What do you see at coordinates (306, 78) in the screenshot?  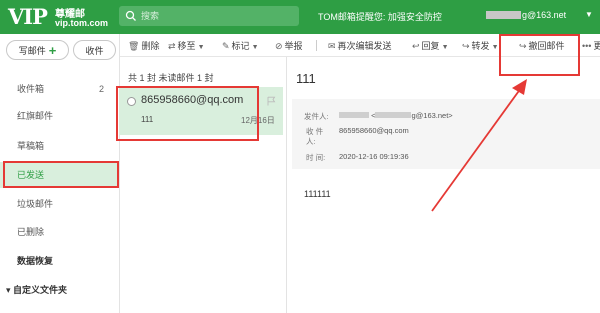 I see `mail-title: 111` at bounding box center [306, 78].